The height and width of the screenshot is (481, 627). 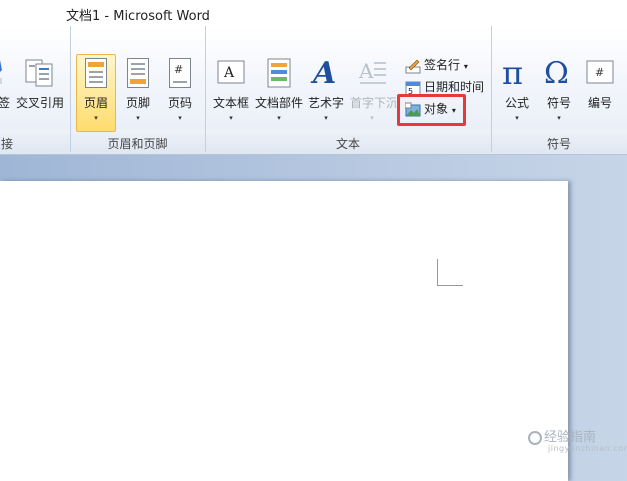 I want to click on number-button: # 编号, so click(x=600, y=80).